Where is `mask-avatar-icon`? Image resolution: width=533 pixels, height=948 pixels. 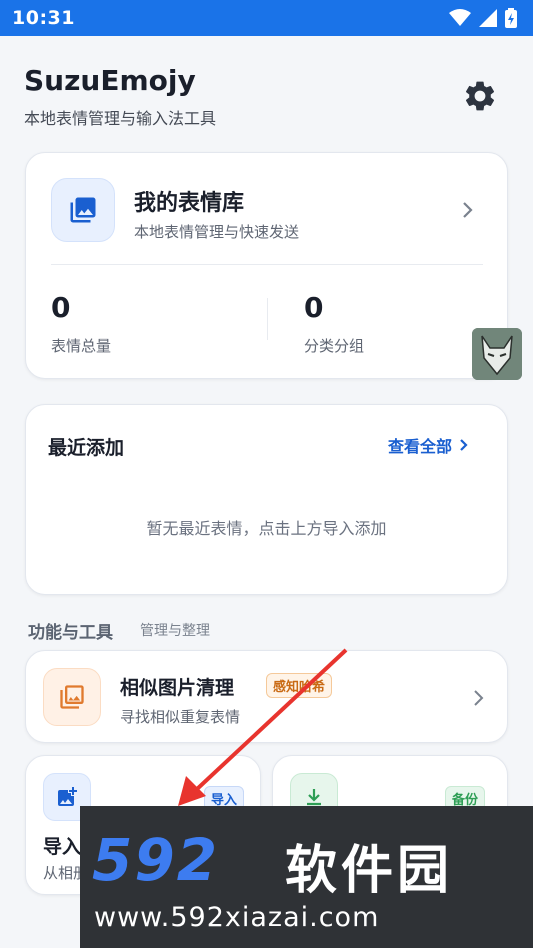 mask-avatar-icon is located at coordinates (497, 354).